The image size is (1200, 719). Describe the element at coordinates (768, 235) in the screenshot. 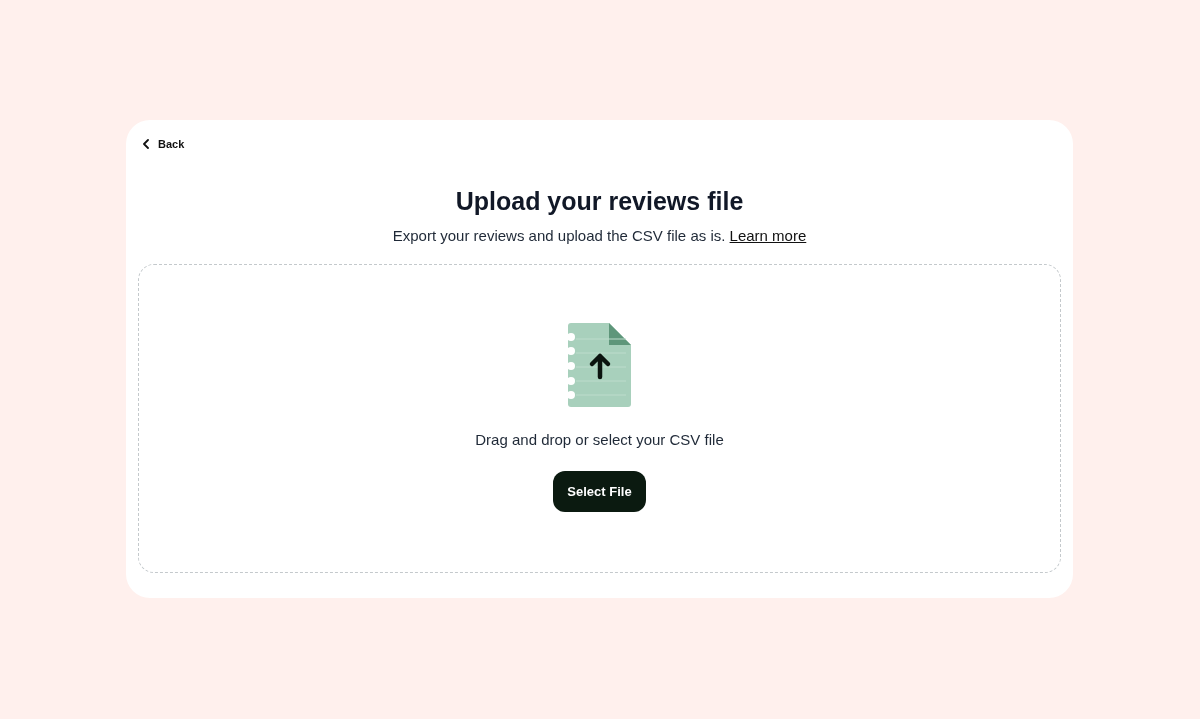

I see `learn-more-link: Learn more` at that location.